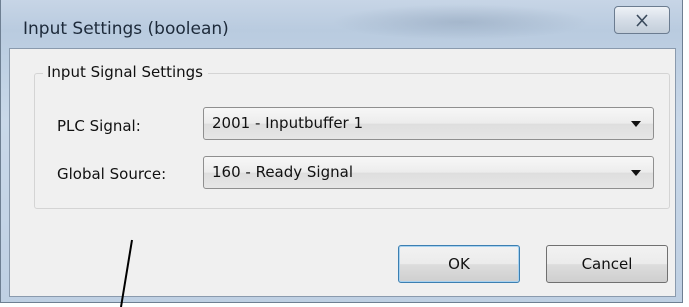 This screenshot has height=307, width=689. What do you see at coordinates (126, 273) in the screenshot?
I see `annotation-line` at bounding box center [126, 273].